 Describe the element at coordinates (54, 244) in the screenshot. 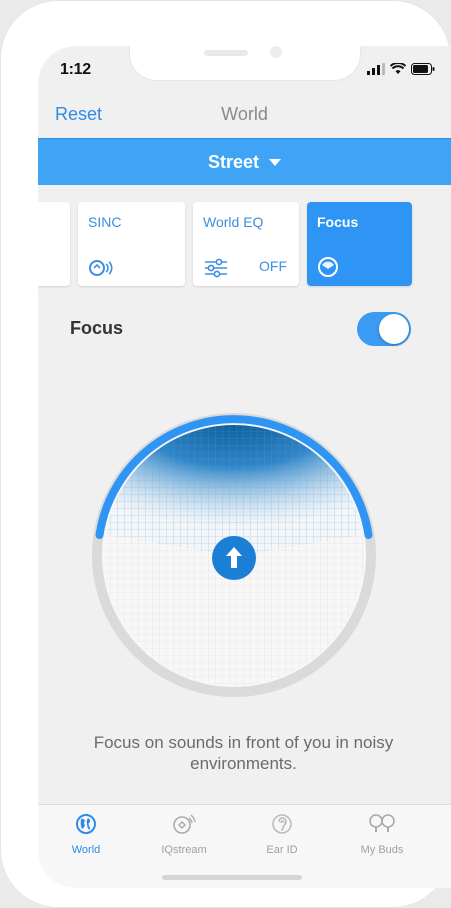

I see `mode-card-partial` at that location.